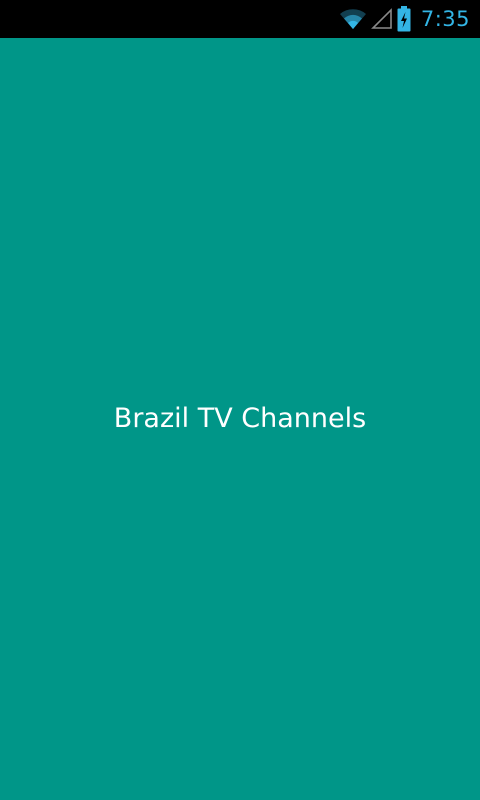  I want to click on battery-charging-icon, so click(404, 19).